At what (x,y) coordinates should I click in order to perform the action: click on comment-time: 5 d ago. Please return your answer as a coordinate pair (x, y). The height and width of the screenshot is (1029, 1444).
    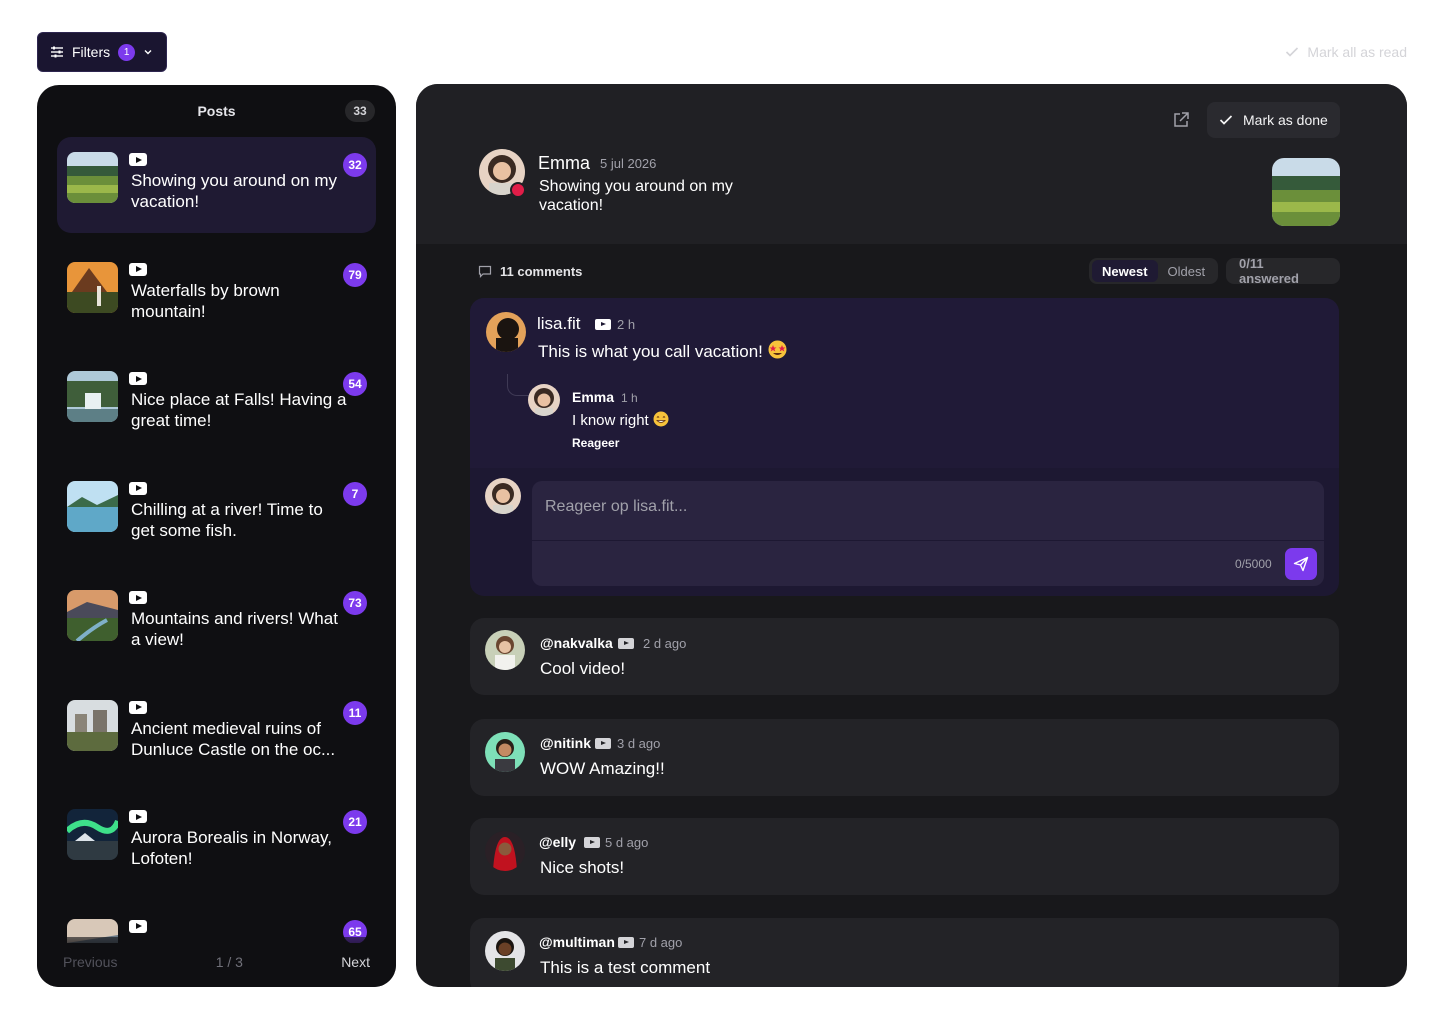
    Looking at the image, I should click on (627, 842).